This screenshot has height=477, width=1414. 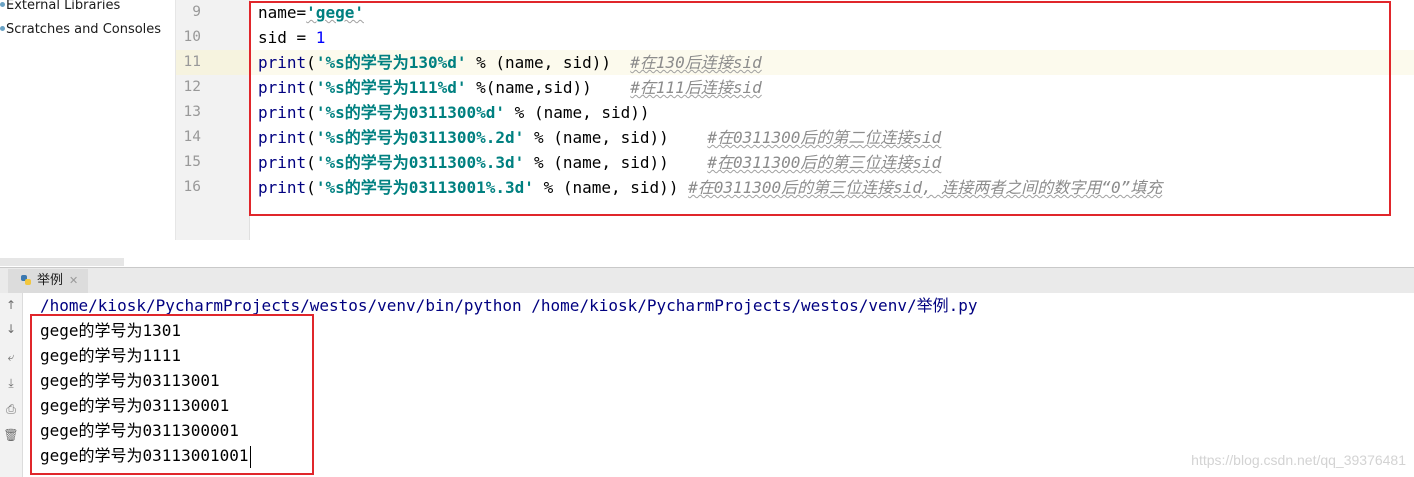 I want to click on tree-item-label: External Libraries, so click(x=63, y=6).